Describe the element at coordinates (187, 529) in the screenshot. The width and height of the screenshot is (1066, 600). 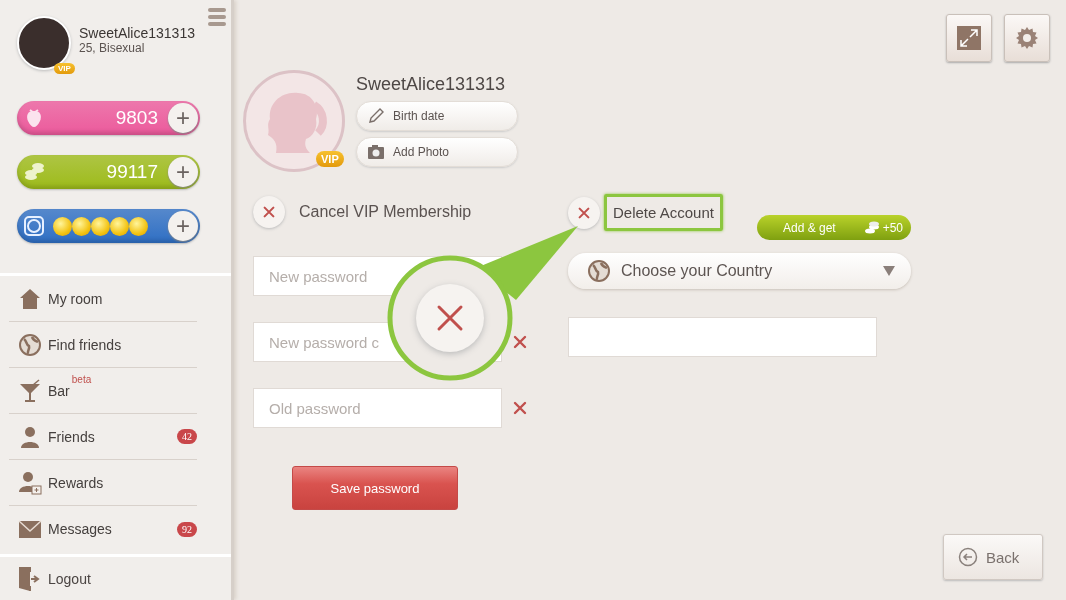
I see `count-badge: 92` at that location.